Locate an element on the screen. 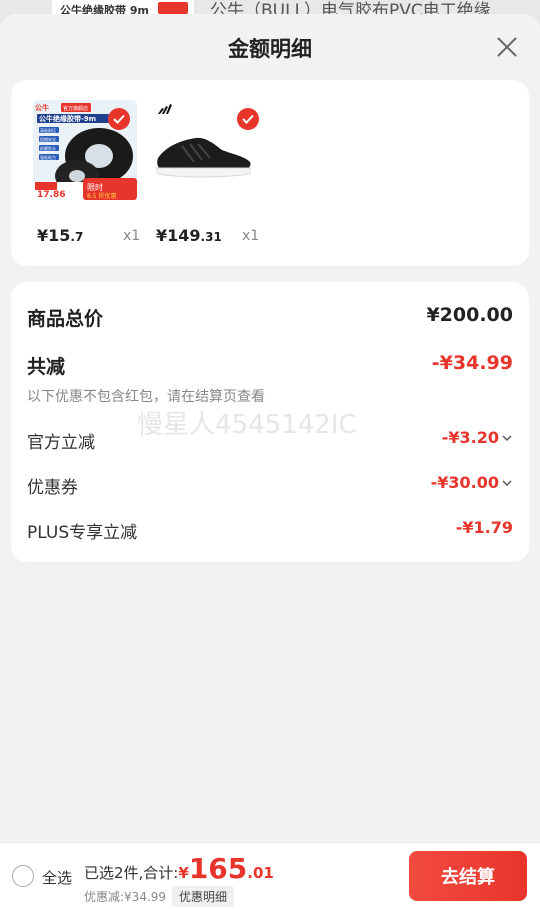 The width and height of the screenshot is (540, 909). image-feature: 耐磨防水 is located at coordinates (48, 148).